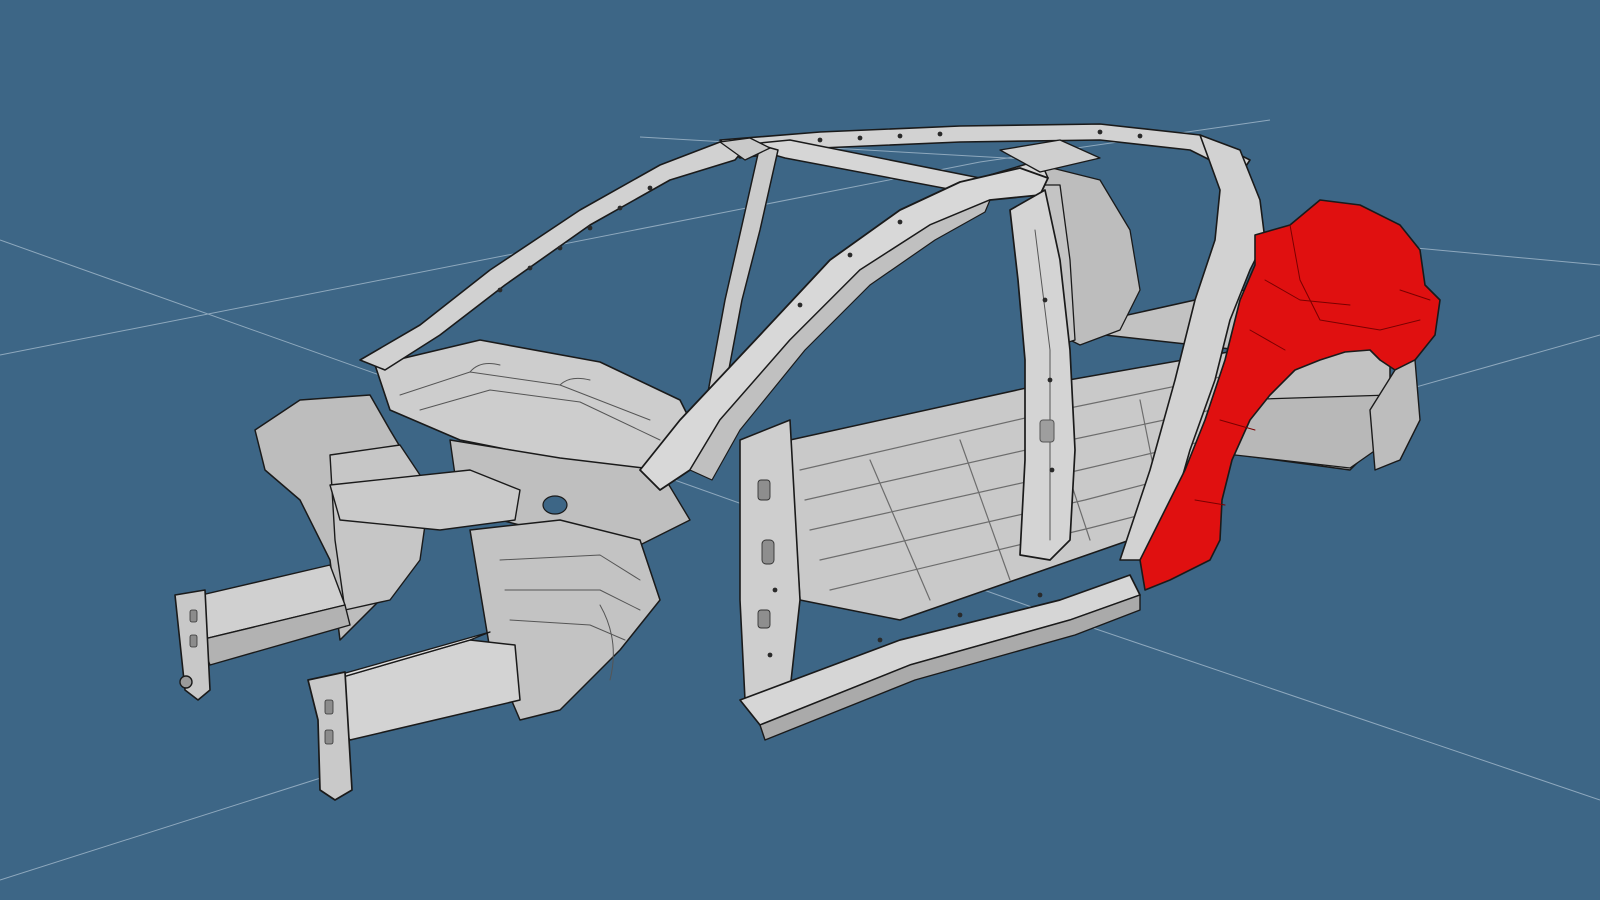  I want to click on left-hinge-pillar, so click(770, 570).